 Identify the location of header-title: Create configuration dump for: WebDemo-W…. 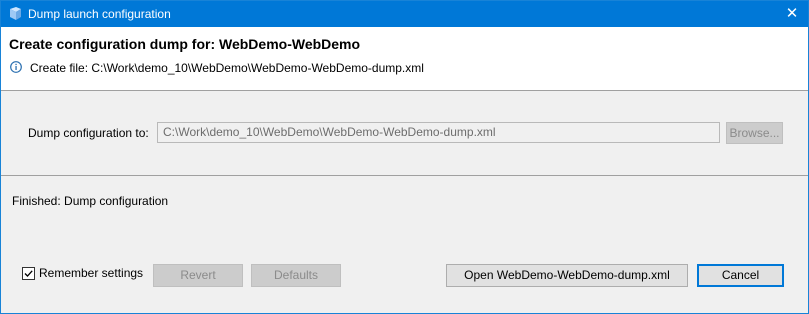
(185, 44).